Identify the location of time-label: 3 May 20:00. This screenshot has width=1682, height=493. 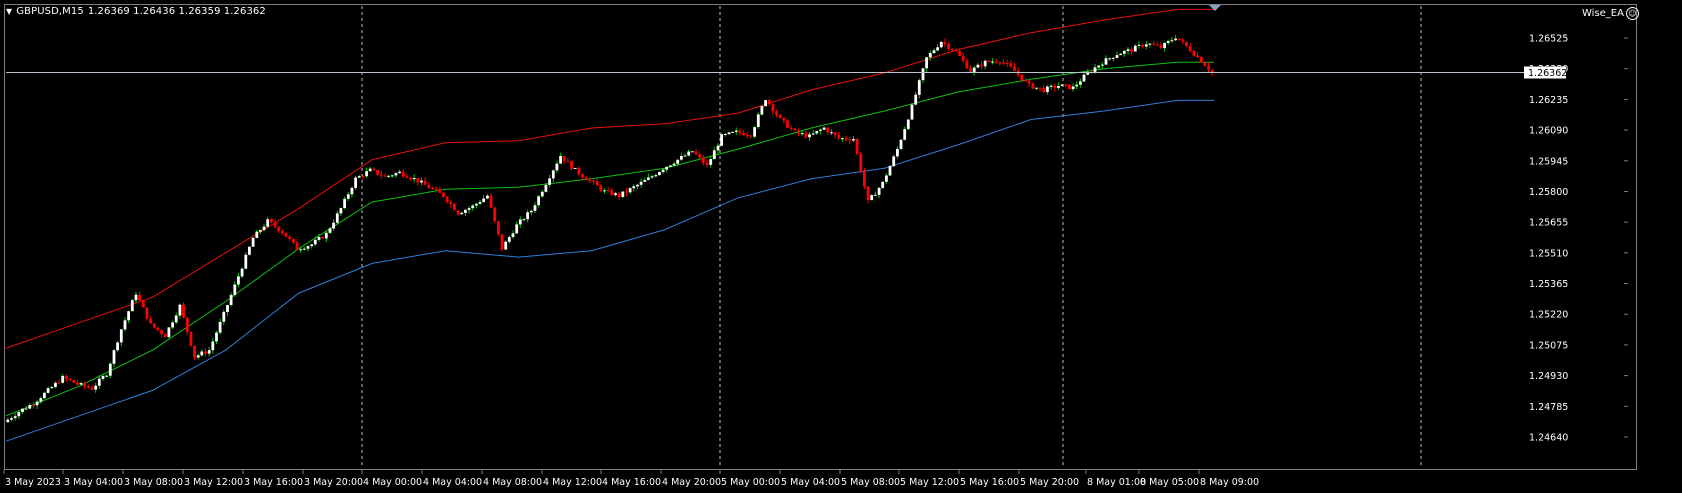
(333, 482).